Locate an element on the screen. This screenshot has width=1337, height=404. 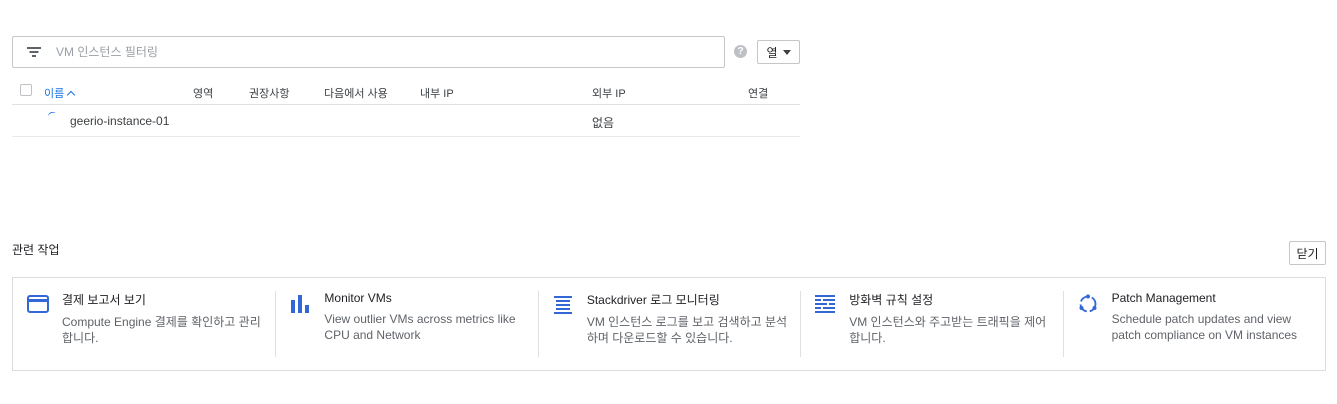
filter-bar is located at coordinates (368, 52).